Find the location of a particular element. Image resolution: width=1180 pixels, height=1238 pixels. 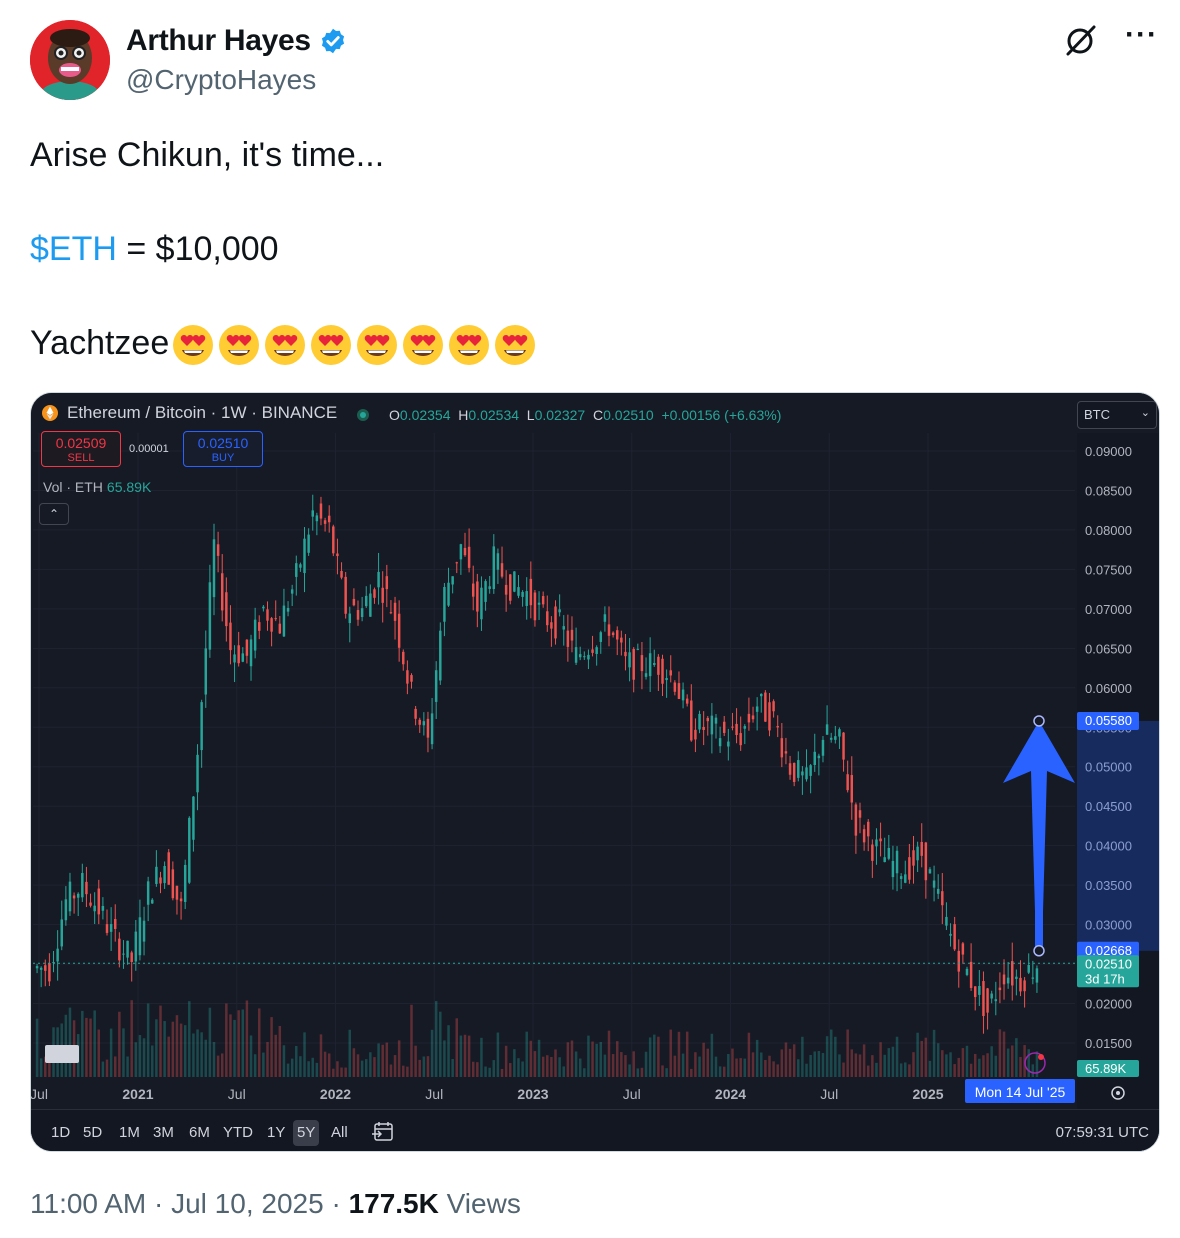

spread-value: 0.00001 is located at coordinates (149, 449).